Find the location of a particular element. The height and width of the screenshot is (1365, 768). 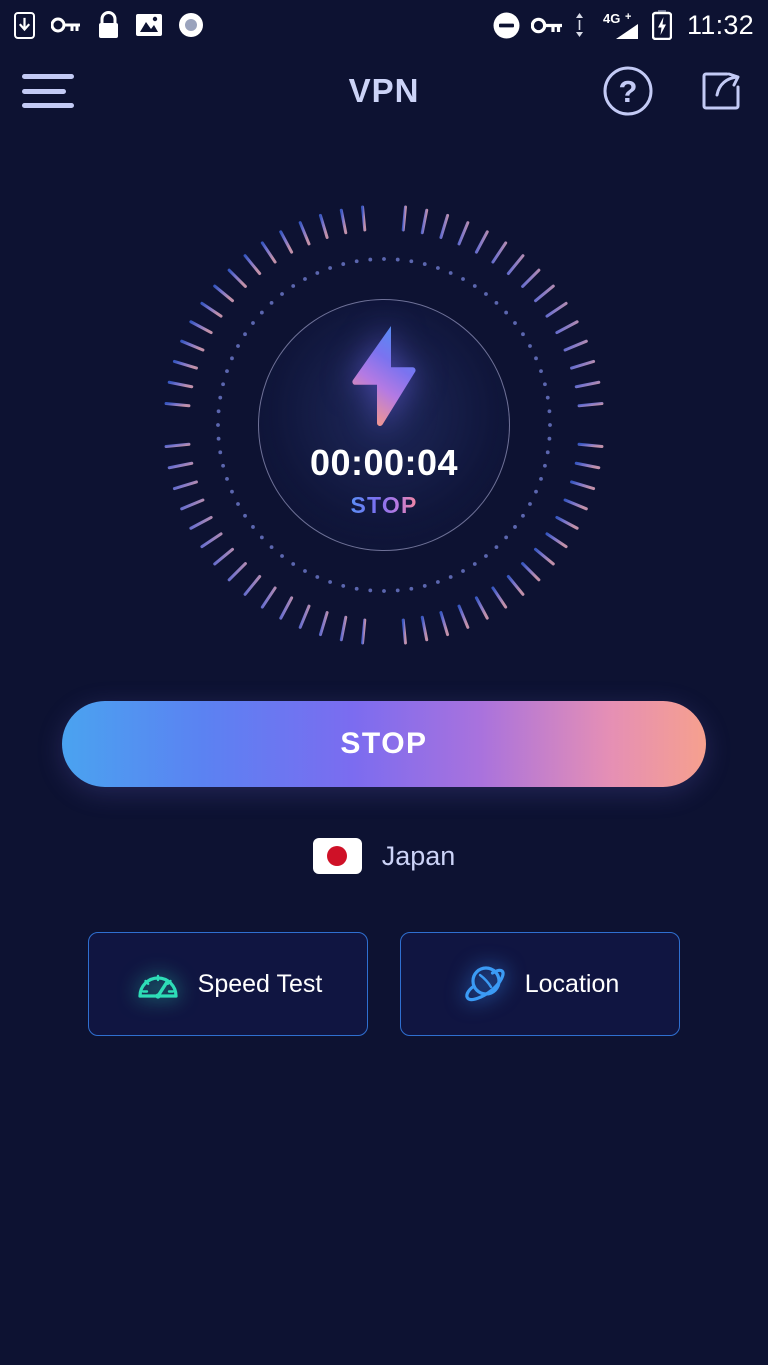

download-to-phone-icon is located at coordinates (24, 25).